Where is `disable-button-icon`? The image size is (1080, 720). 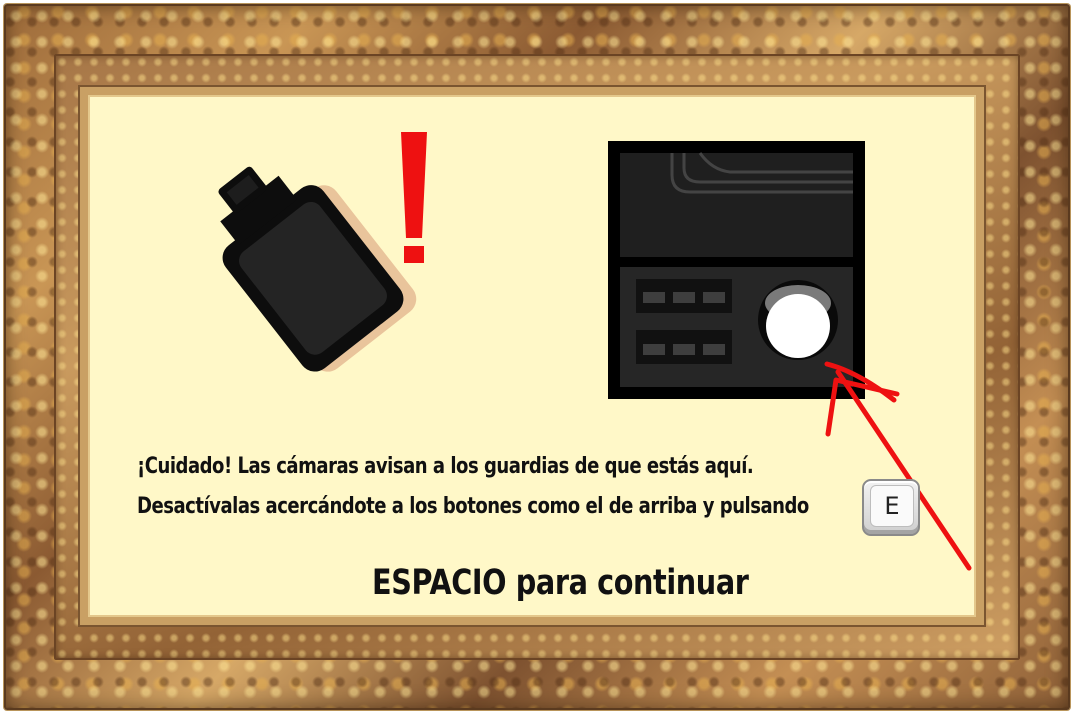 disable-button-icon is located at coordinates (798, 320).